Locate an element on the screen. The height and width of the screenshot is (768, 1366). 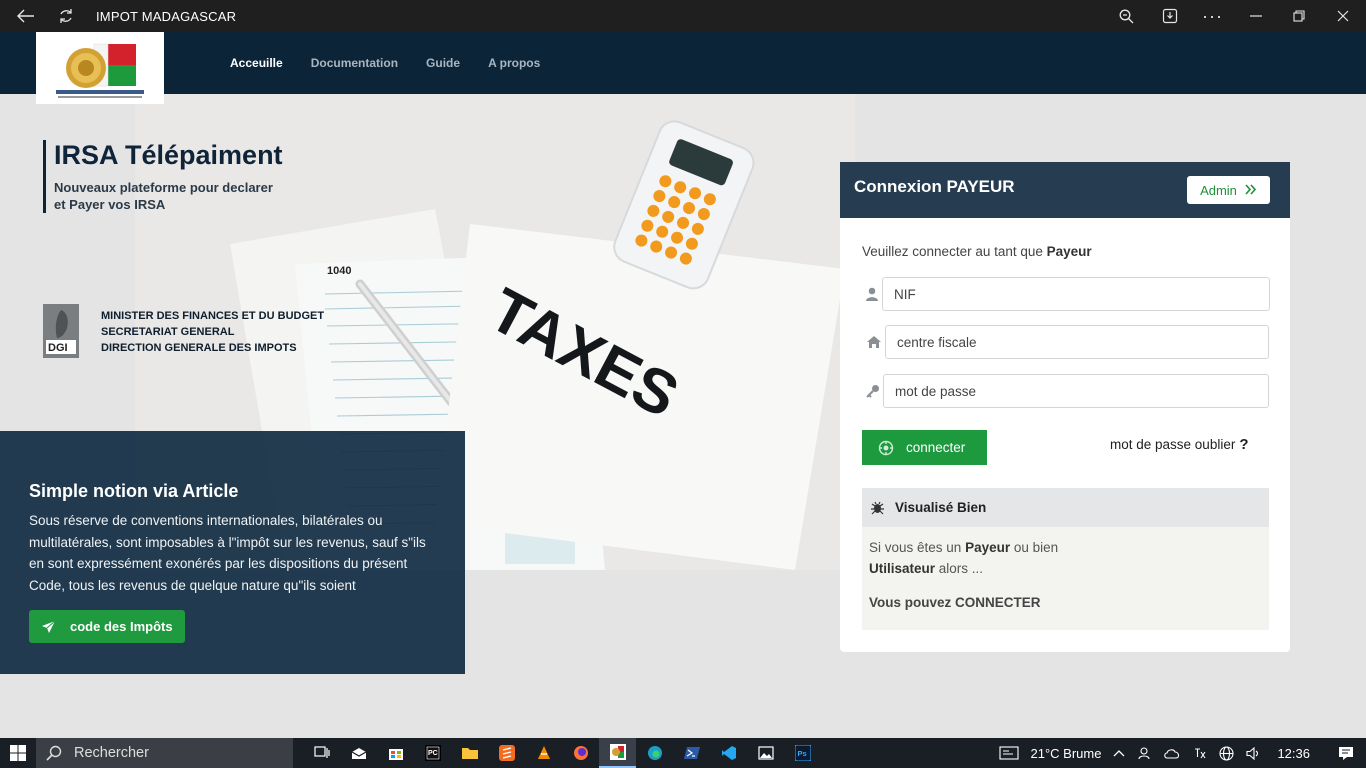
app-install-icon is located at coordinates (1169, 16).